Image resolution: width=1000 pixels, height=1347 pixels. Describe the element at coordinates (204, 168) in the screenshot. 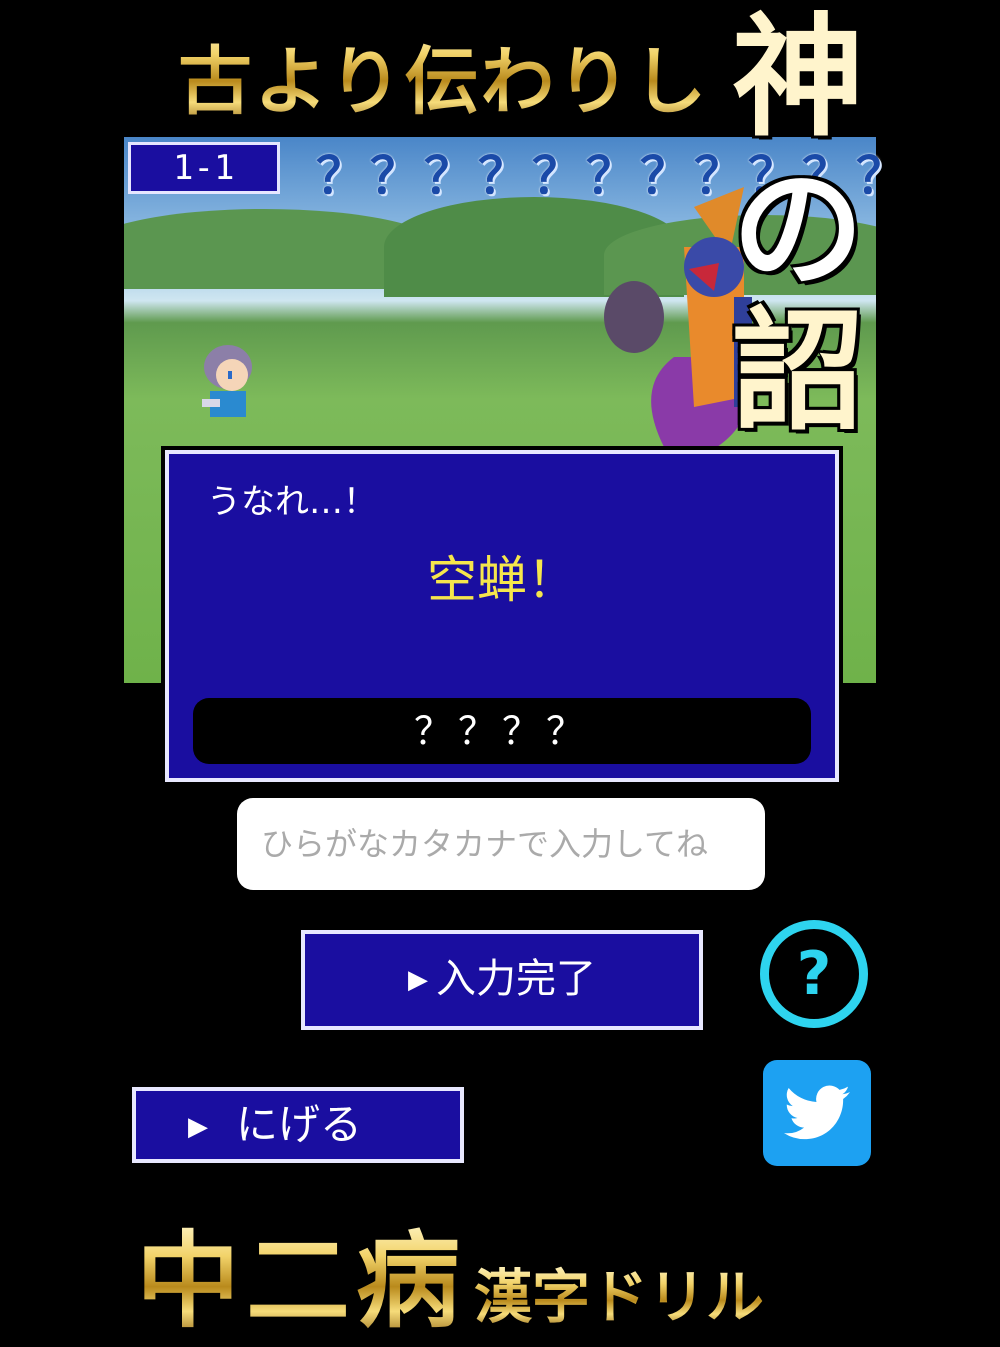

I see `stage-label: 1-1` at that location.